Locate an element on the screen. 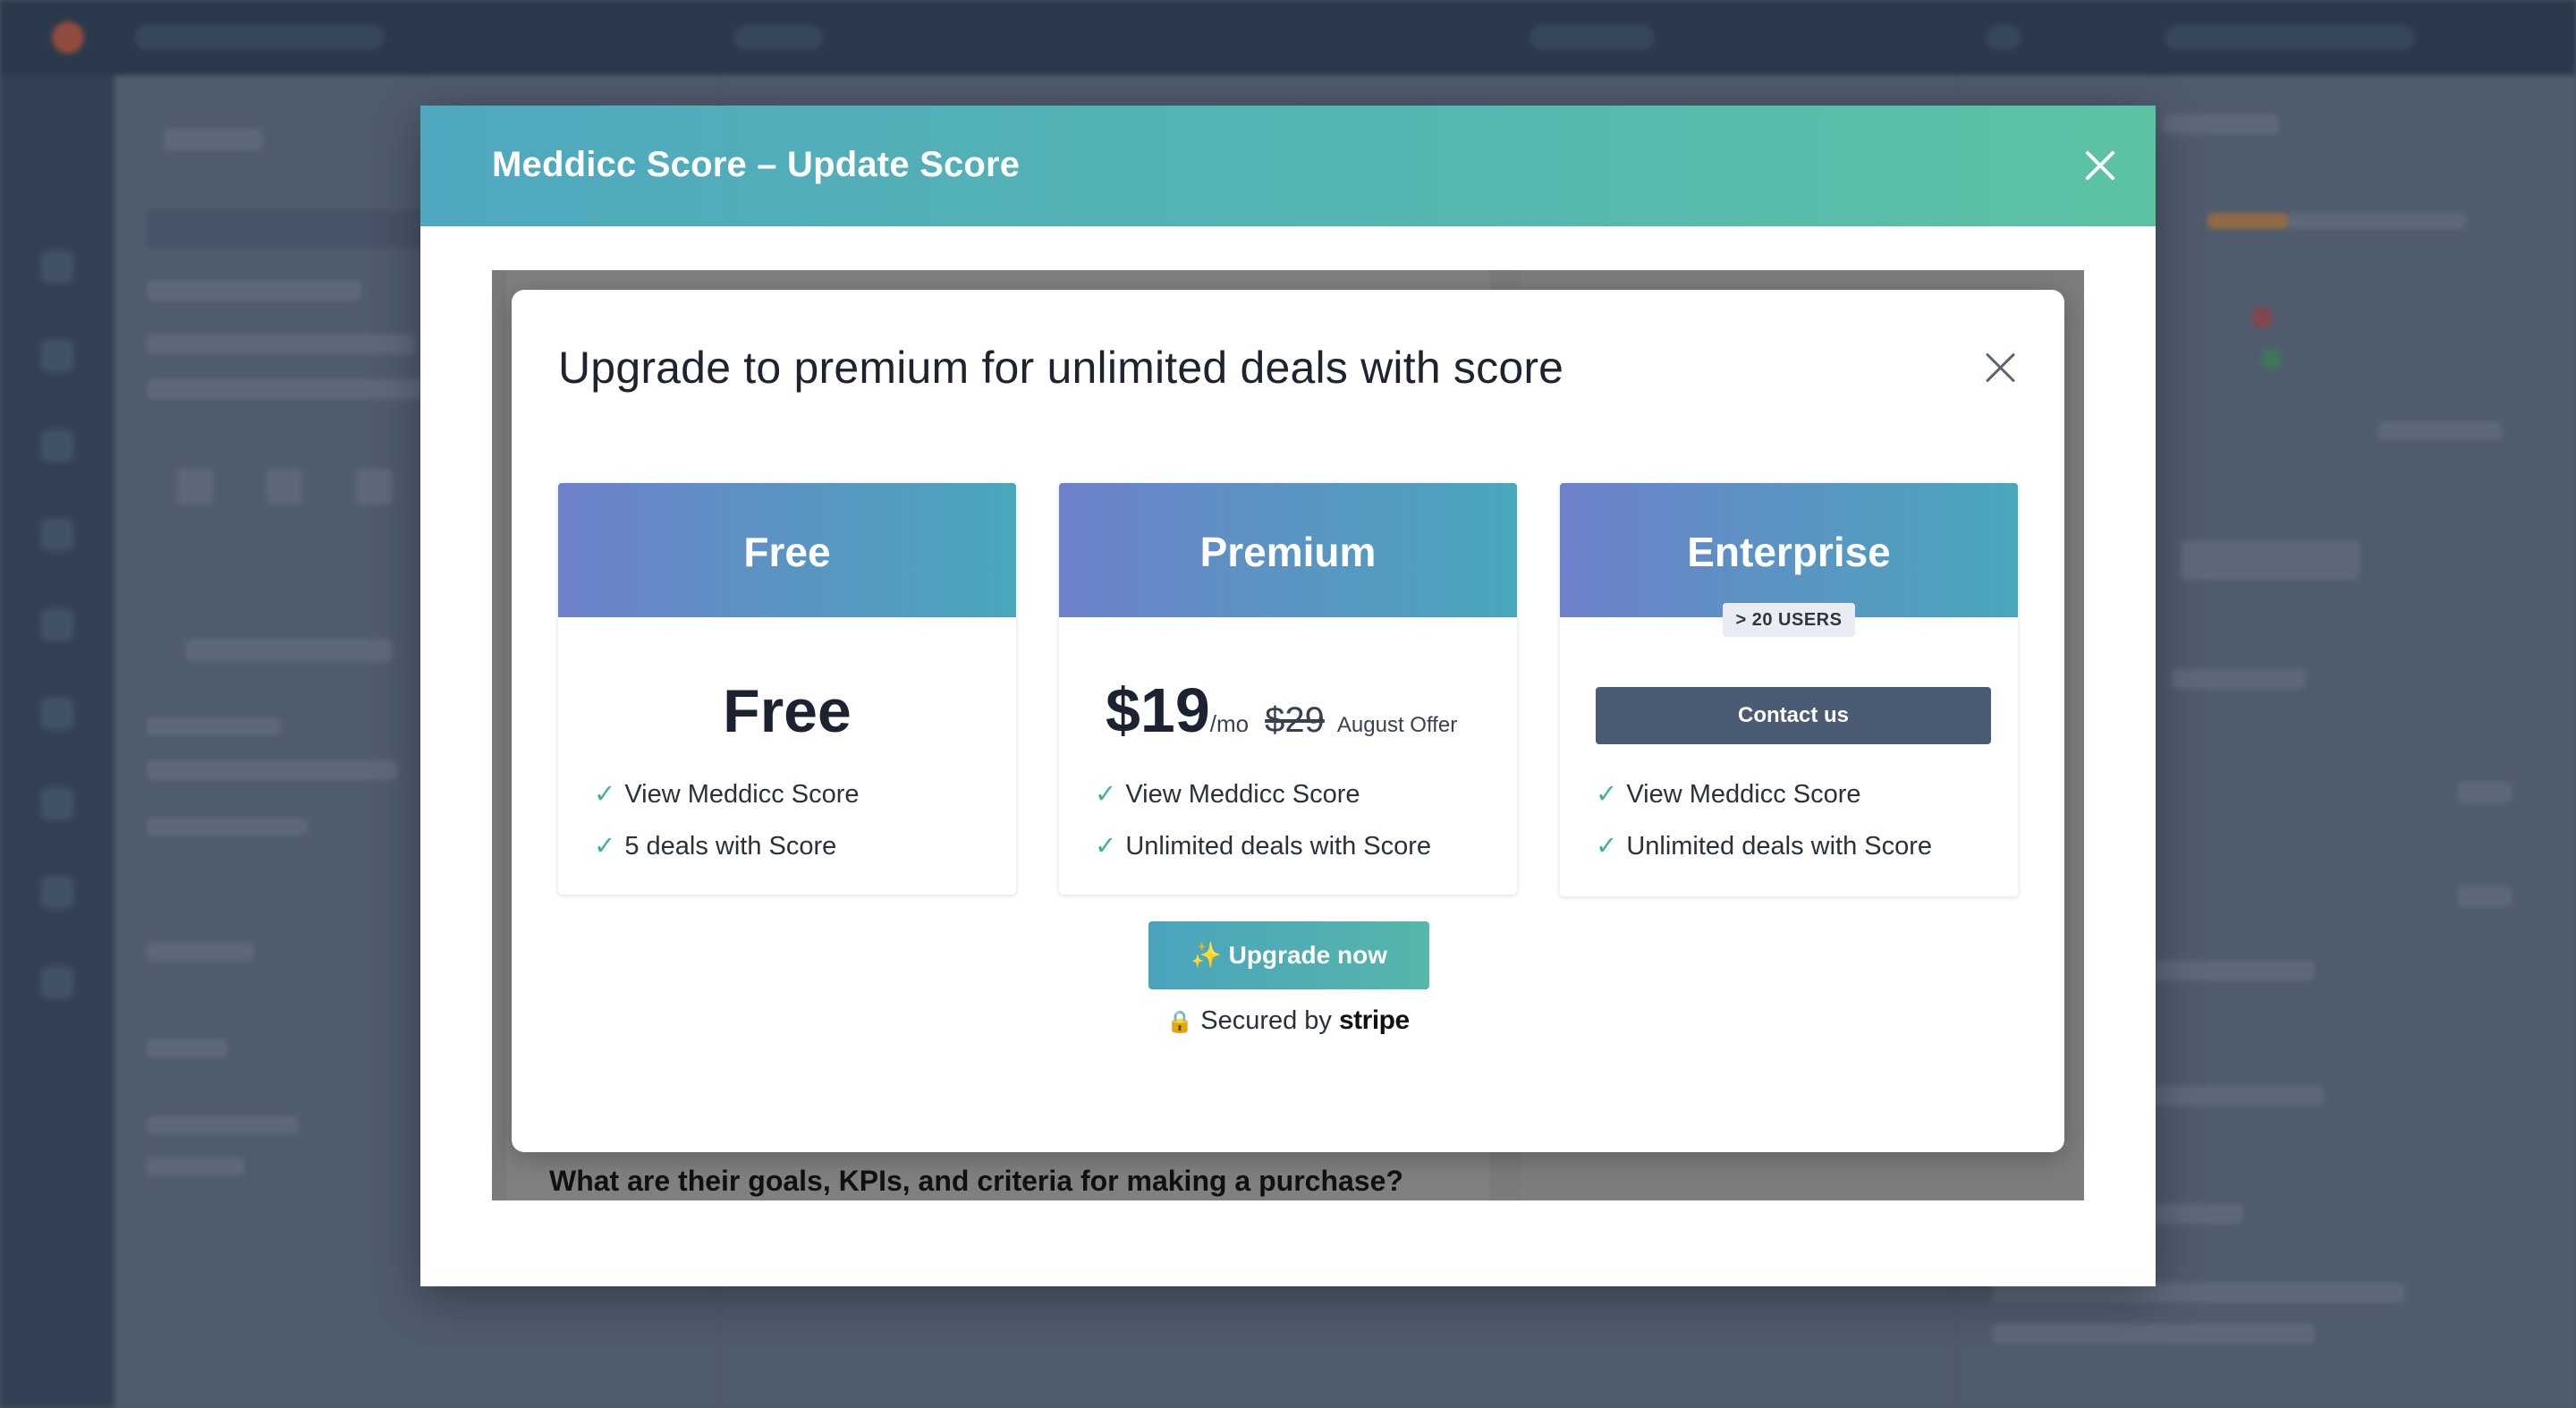  plan-header: Premium is located at coordinates (1288, 550).